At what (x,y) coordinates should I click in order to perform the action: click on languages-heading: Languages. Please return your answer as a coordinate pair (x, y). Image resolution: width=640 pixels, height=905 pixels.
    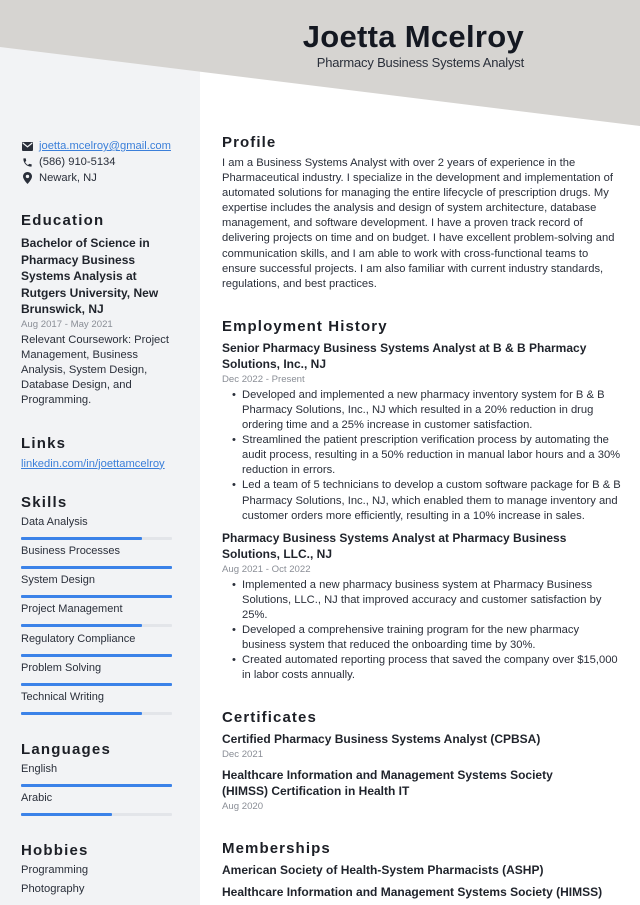
    Looking at the image, I should click on (66, 749).